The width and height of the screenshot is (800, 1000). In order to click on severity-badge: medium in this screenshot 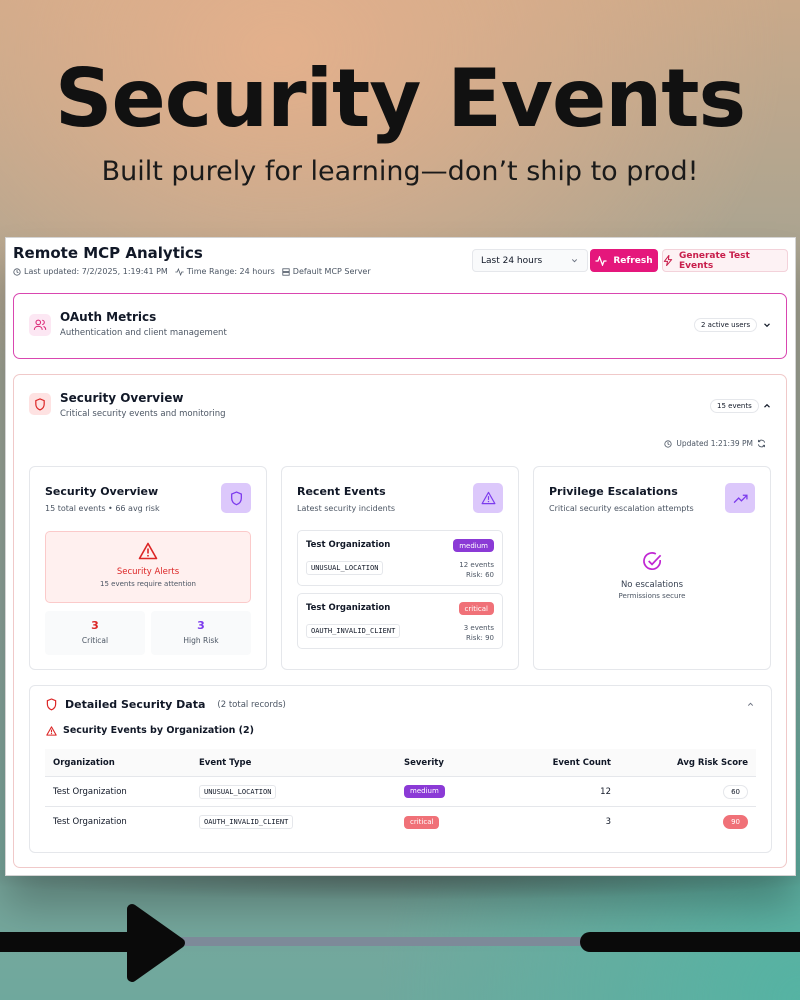, I will do `click(473, 545)`.